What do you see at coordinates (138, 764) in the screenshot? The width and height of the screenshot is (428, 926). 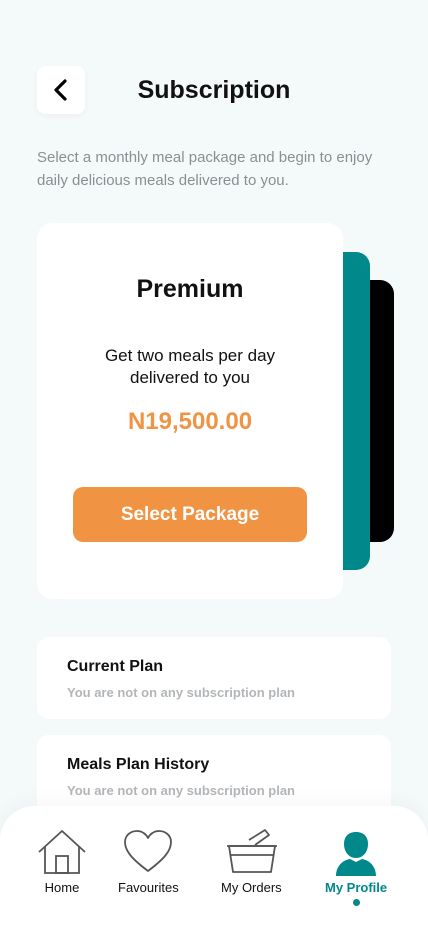 I see `history-heading: Meals Plan History` at bounding box center [138, 764].